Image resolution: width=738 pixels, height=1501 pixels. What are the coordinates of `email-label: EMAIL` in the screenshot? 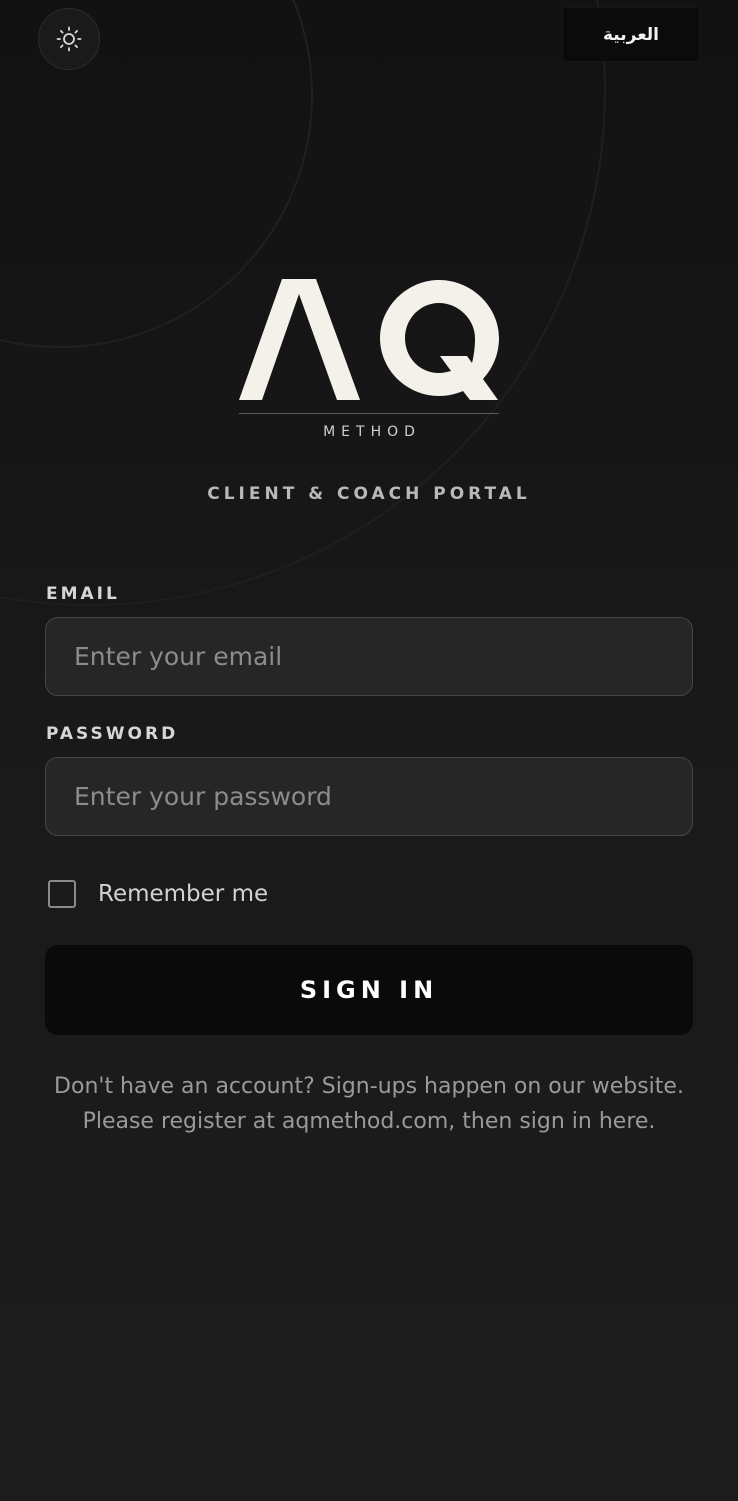 It's located at (83, 594).